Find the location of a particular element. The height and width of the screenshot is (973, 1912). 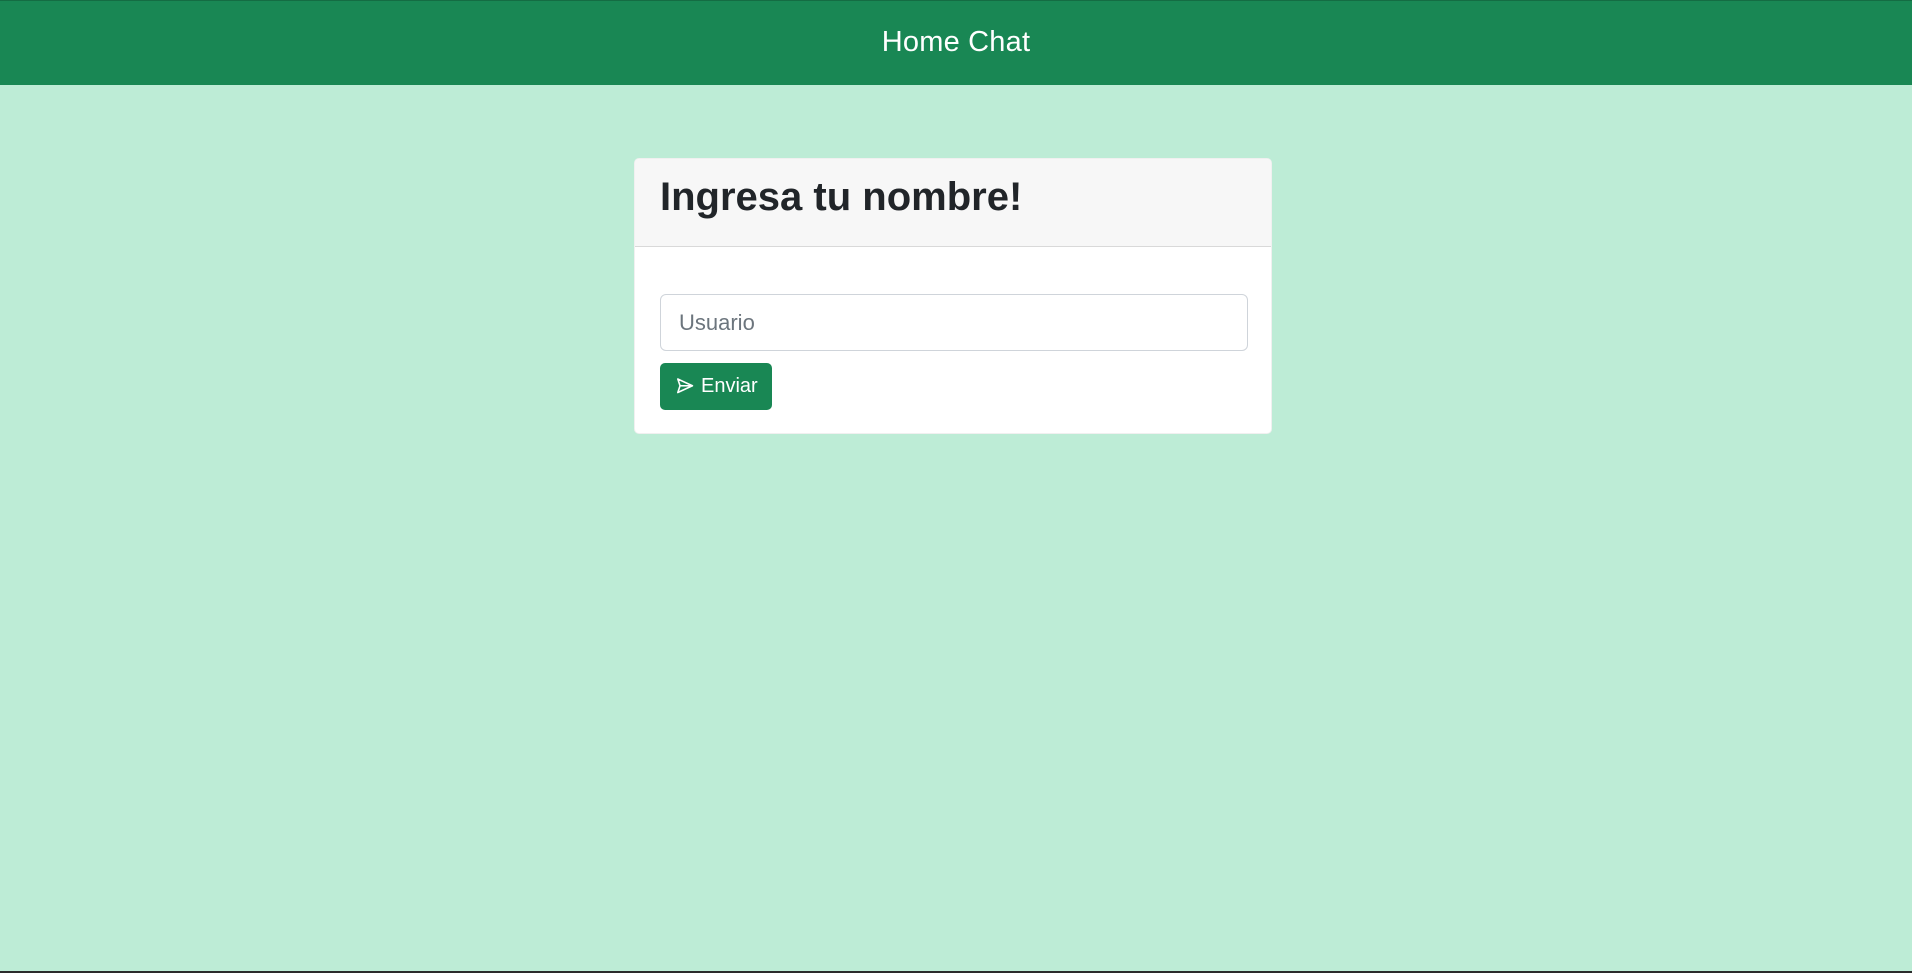

login-card: Ingresa tu nombre! Enviar is located at coordinates (953, 296).